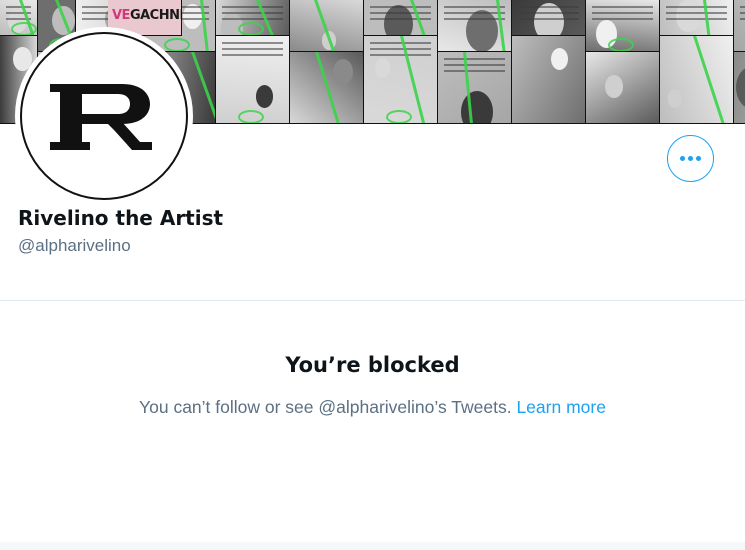  I want to click on more-horizontal-icon, so click(682, 158).